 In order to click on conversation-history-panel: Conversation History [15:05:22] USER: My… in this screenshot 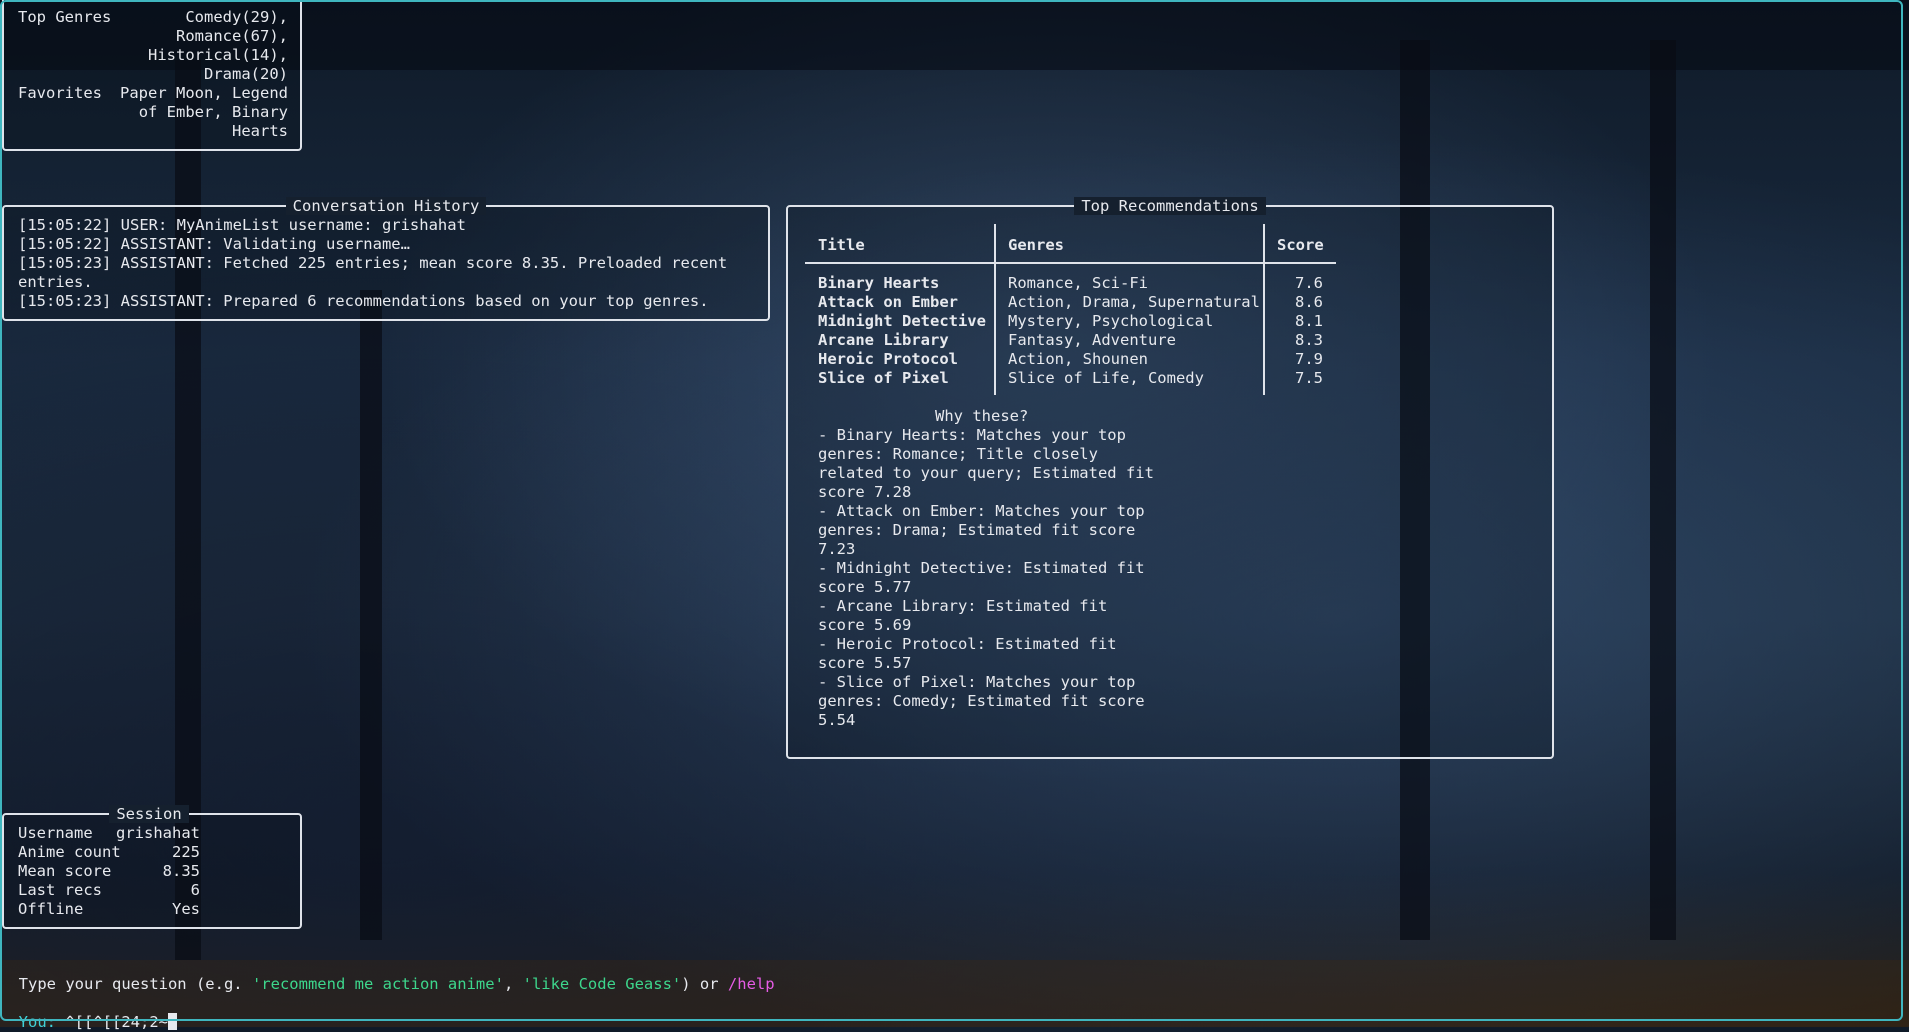, I will do `click(386, 259)`.